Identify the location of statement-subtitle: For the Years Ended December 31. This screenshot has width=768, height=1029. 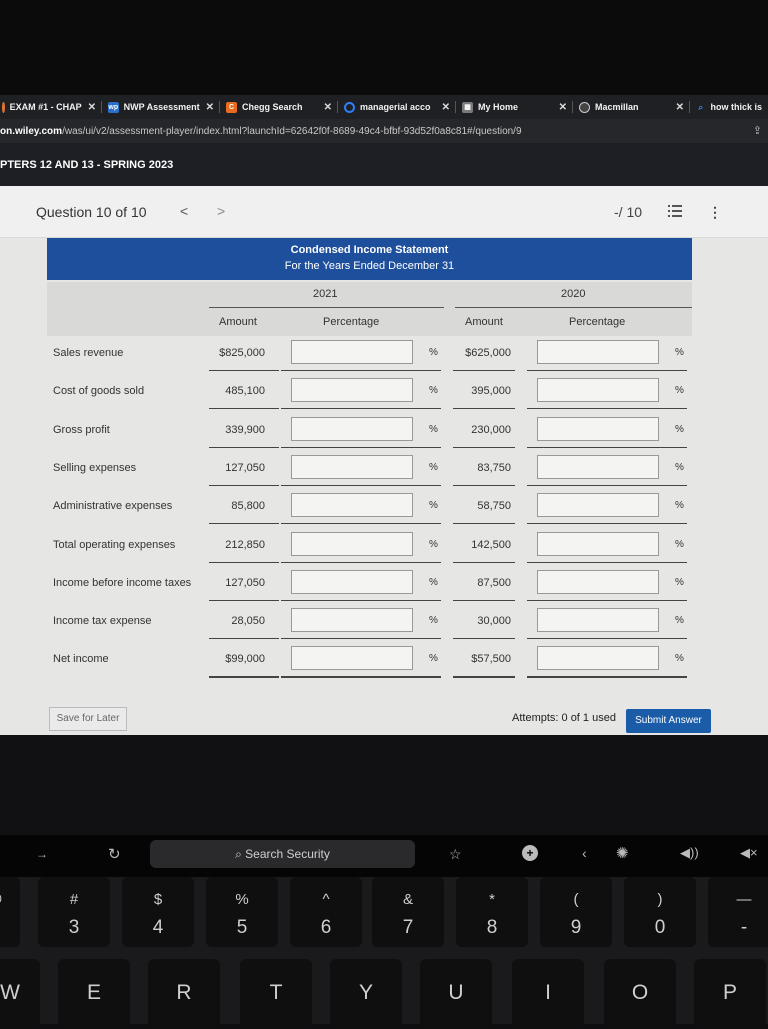
(369, 266).